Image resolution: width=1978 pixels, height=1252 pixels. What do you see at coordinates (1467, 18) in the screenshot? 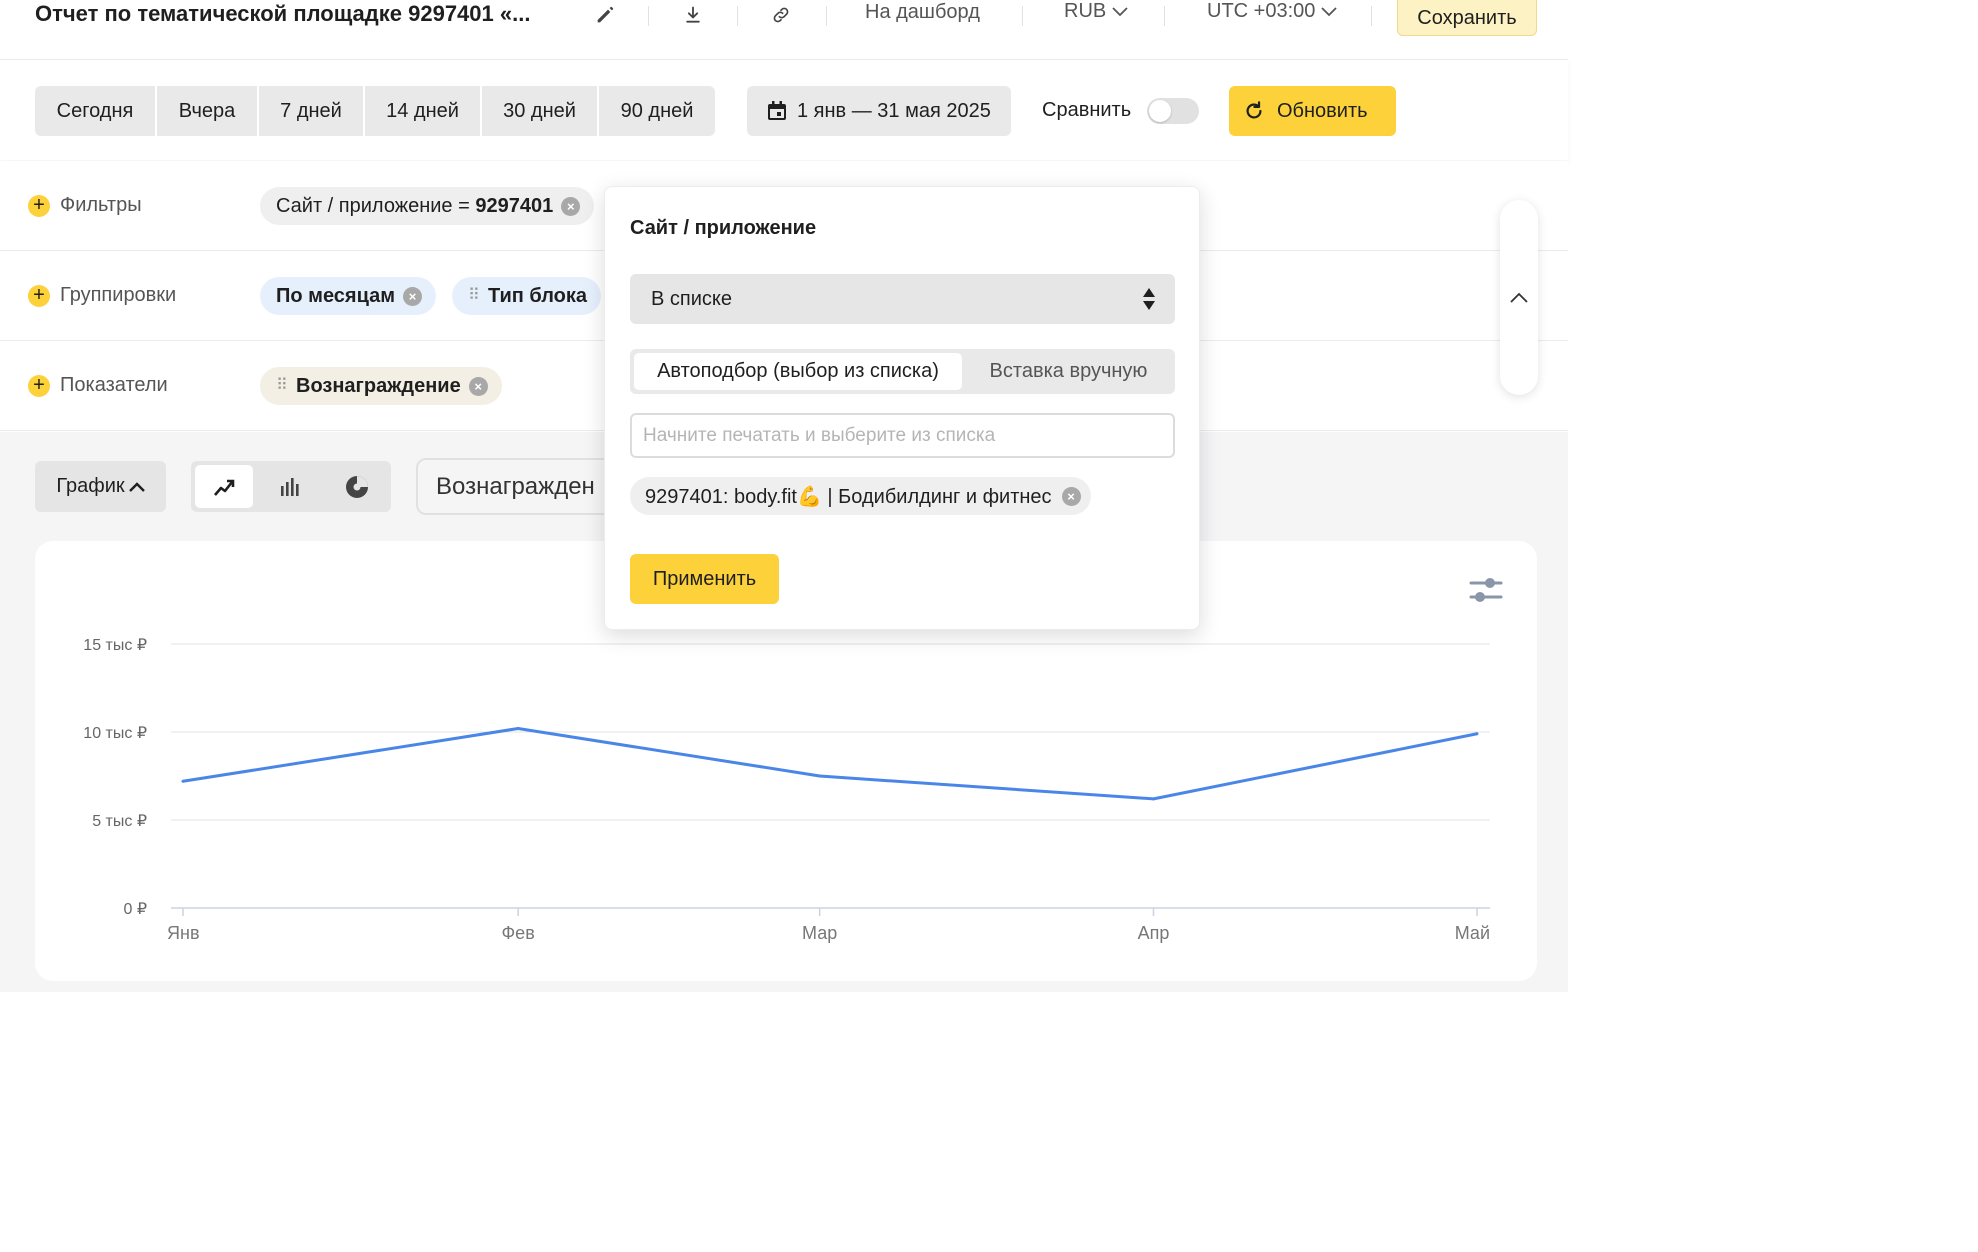
I see `save-button: Сохранить` at bounding box center [1467, 18].